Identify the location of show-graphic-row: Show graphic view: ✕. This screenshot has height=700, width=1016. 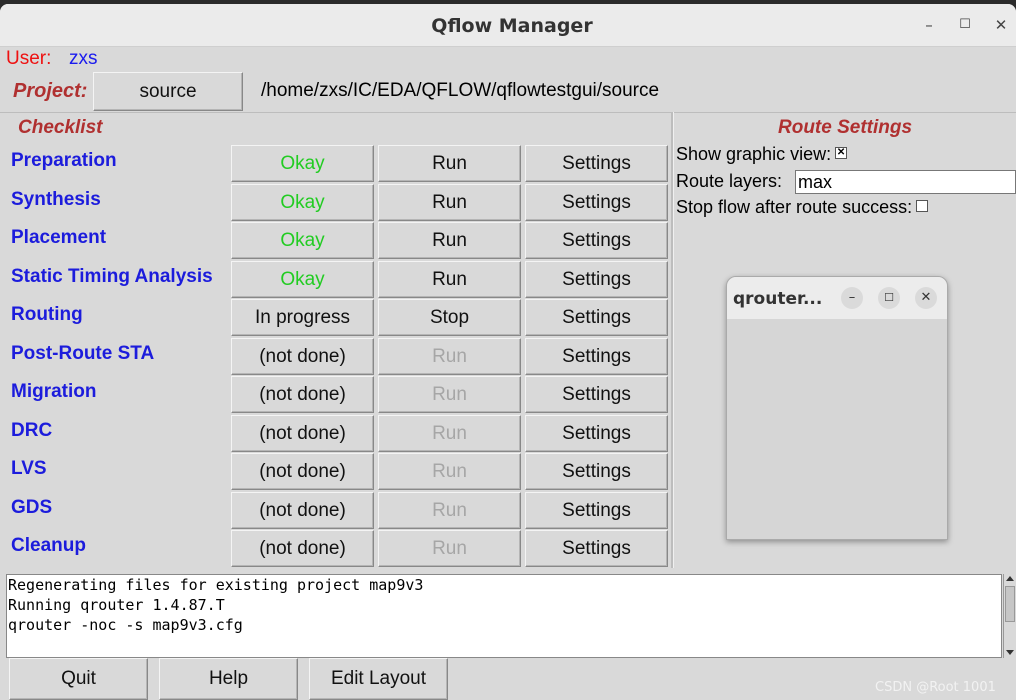
(762, 154).